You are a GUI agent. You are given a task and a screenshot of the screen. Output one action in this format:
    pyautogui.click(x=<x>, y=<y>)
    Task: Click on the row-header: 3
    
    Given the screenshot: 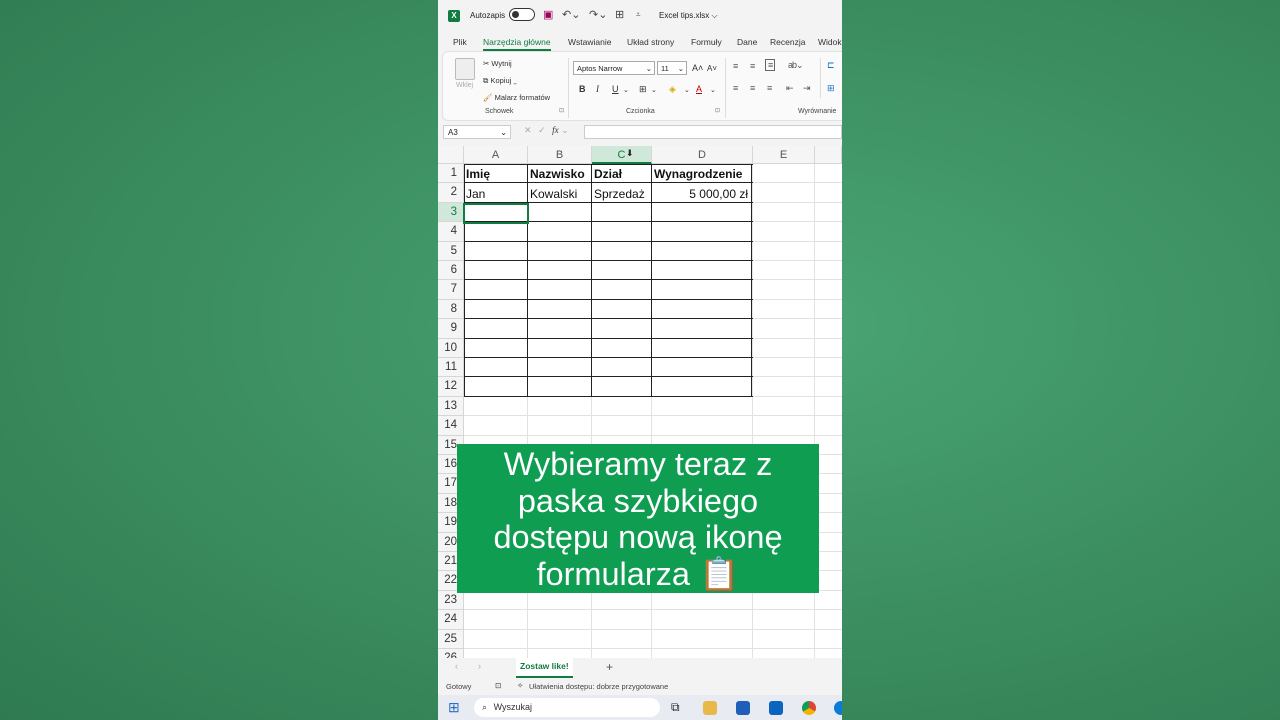 What is the action you would take?
    pyautogui.click(x=451, y=212)
    